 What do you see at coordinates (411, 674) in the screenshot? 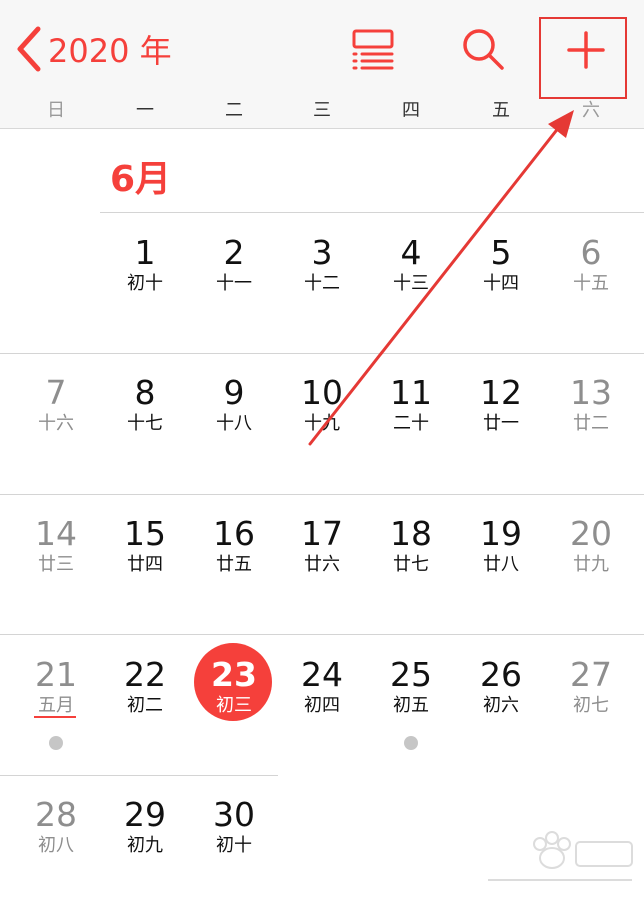
I see `day-number: 25` at bounding box center [411, 674].